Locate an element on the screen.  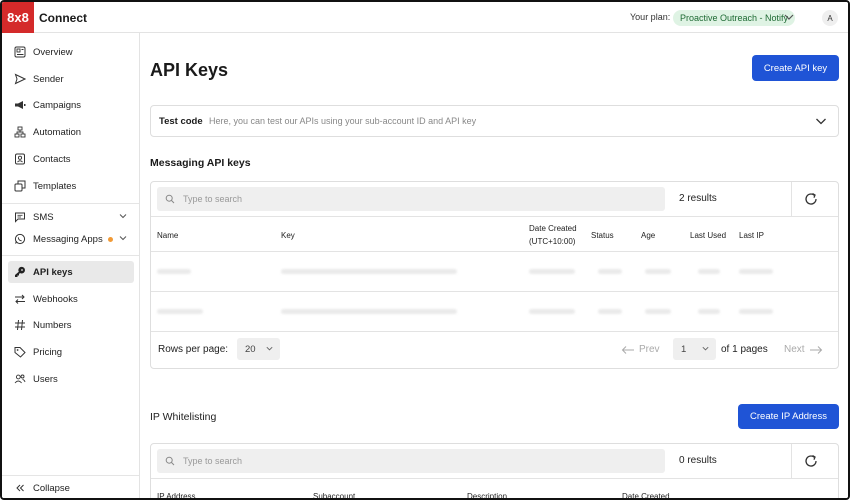
send-icon is located at coordinates (20, 79).